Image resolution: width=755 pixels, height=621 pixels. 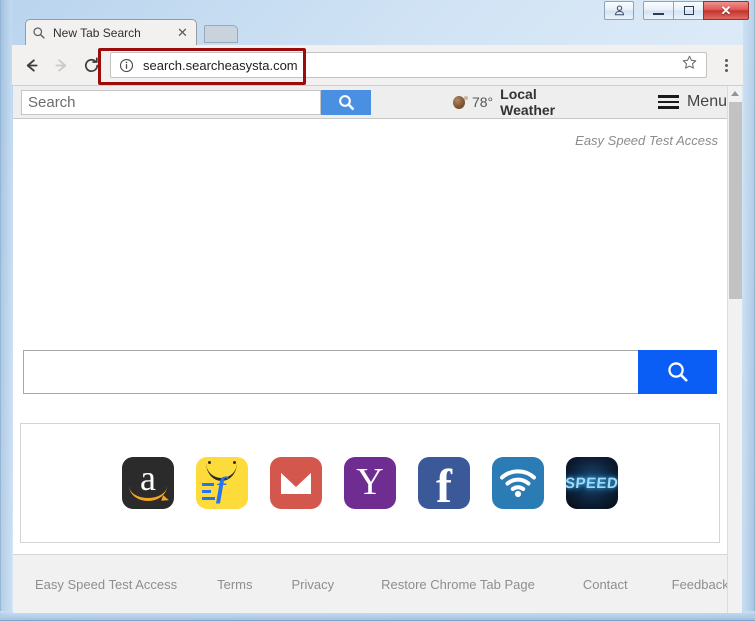 I want to click on header-search-group, so click(x=196, y=102).